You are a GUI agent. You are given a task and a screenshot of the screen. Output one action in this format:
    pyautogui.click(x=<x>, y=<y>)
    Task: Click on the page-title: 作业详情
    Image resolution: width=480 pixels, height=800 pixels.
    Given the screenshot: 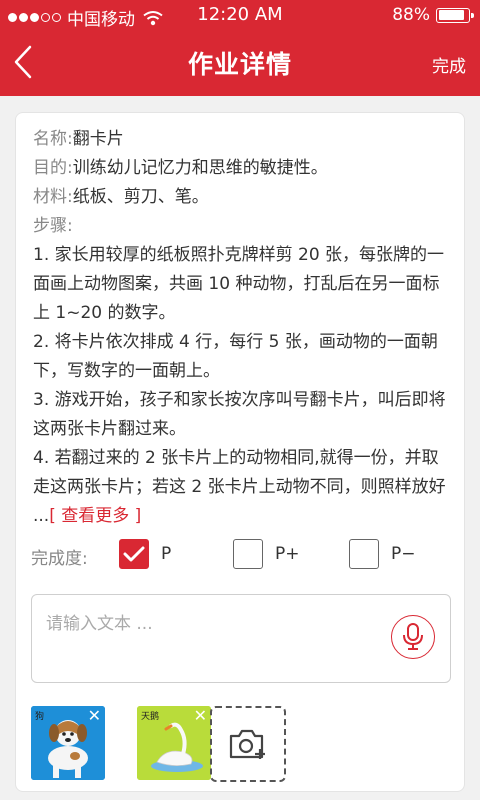 What is the action you would take?
    pyautogui.click(x=239, y=64)
    